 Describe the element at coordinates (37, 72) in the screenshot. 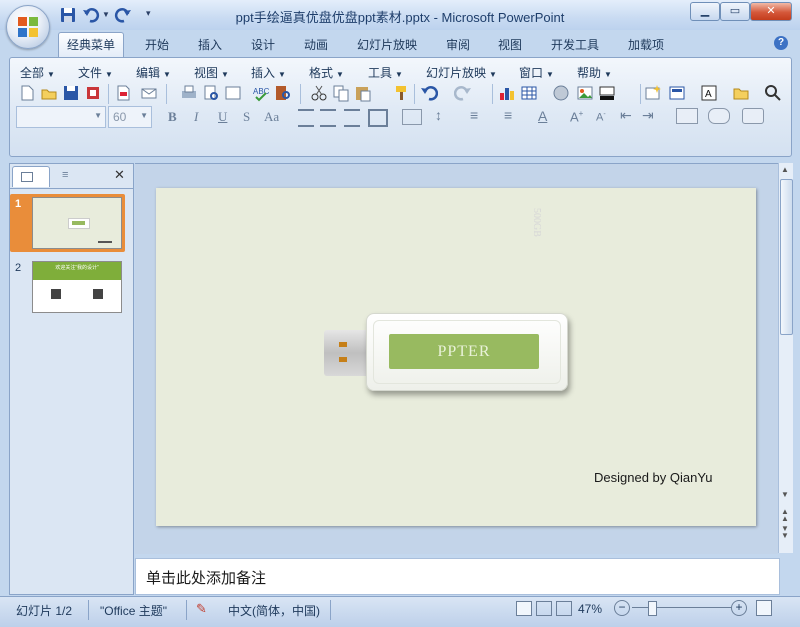

I see `menu-all: 全部 ▼` at that location.